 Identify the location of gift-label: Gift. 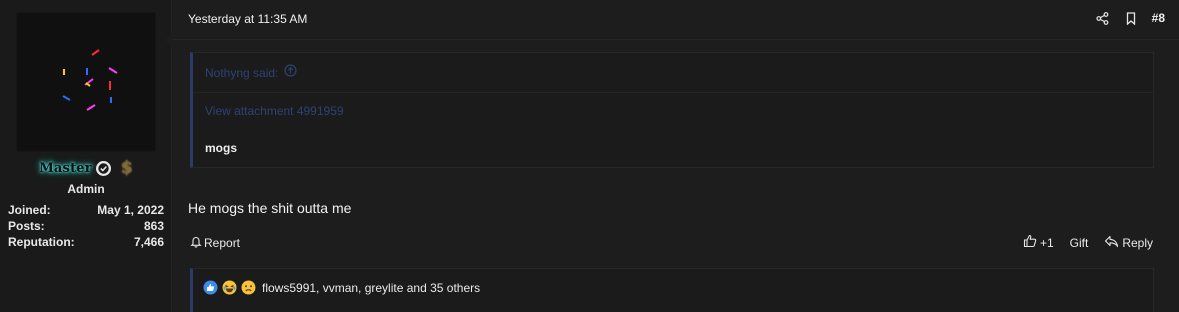
(1079, 242).